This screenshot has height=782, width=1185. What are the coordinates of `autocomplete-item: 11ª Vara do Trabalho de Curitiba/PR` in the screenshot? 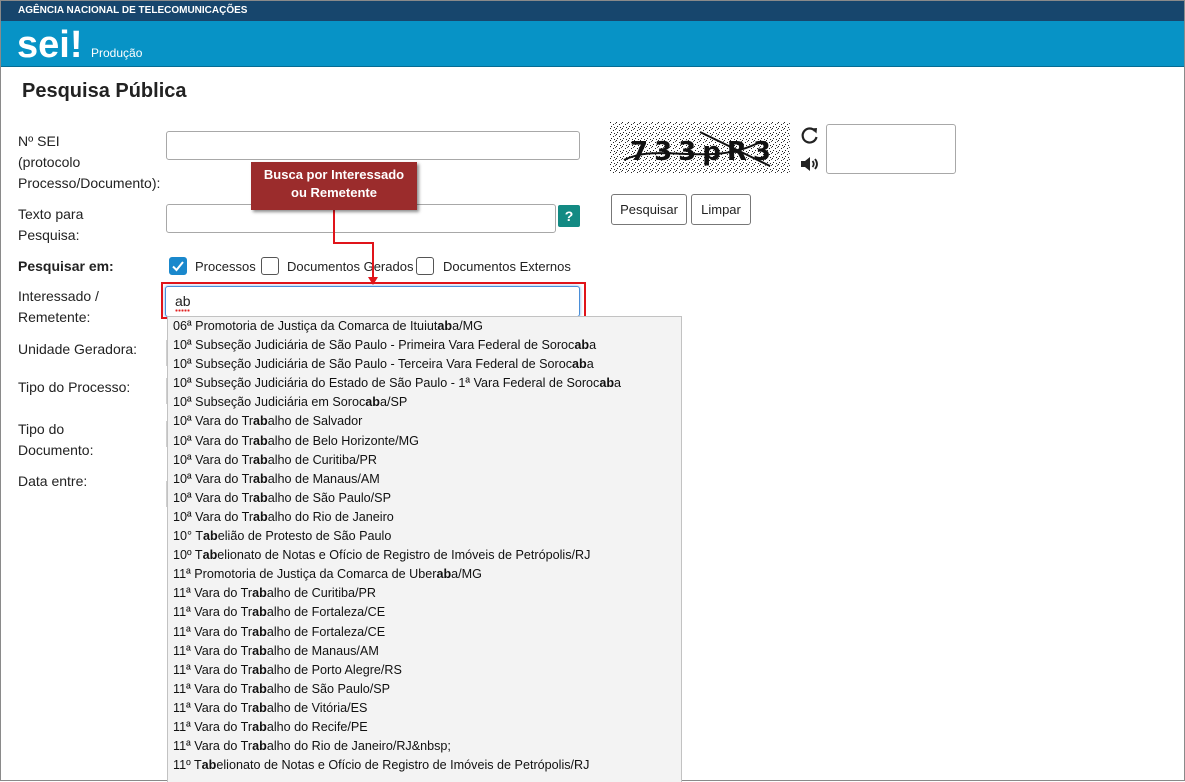 It's located at (424, 593).